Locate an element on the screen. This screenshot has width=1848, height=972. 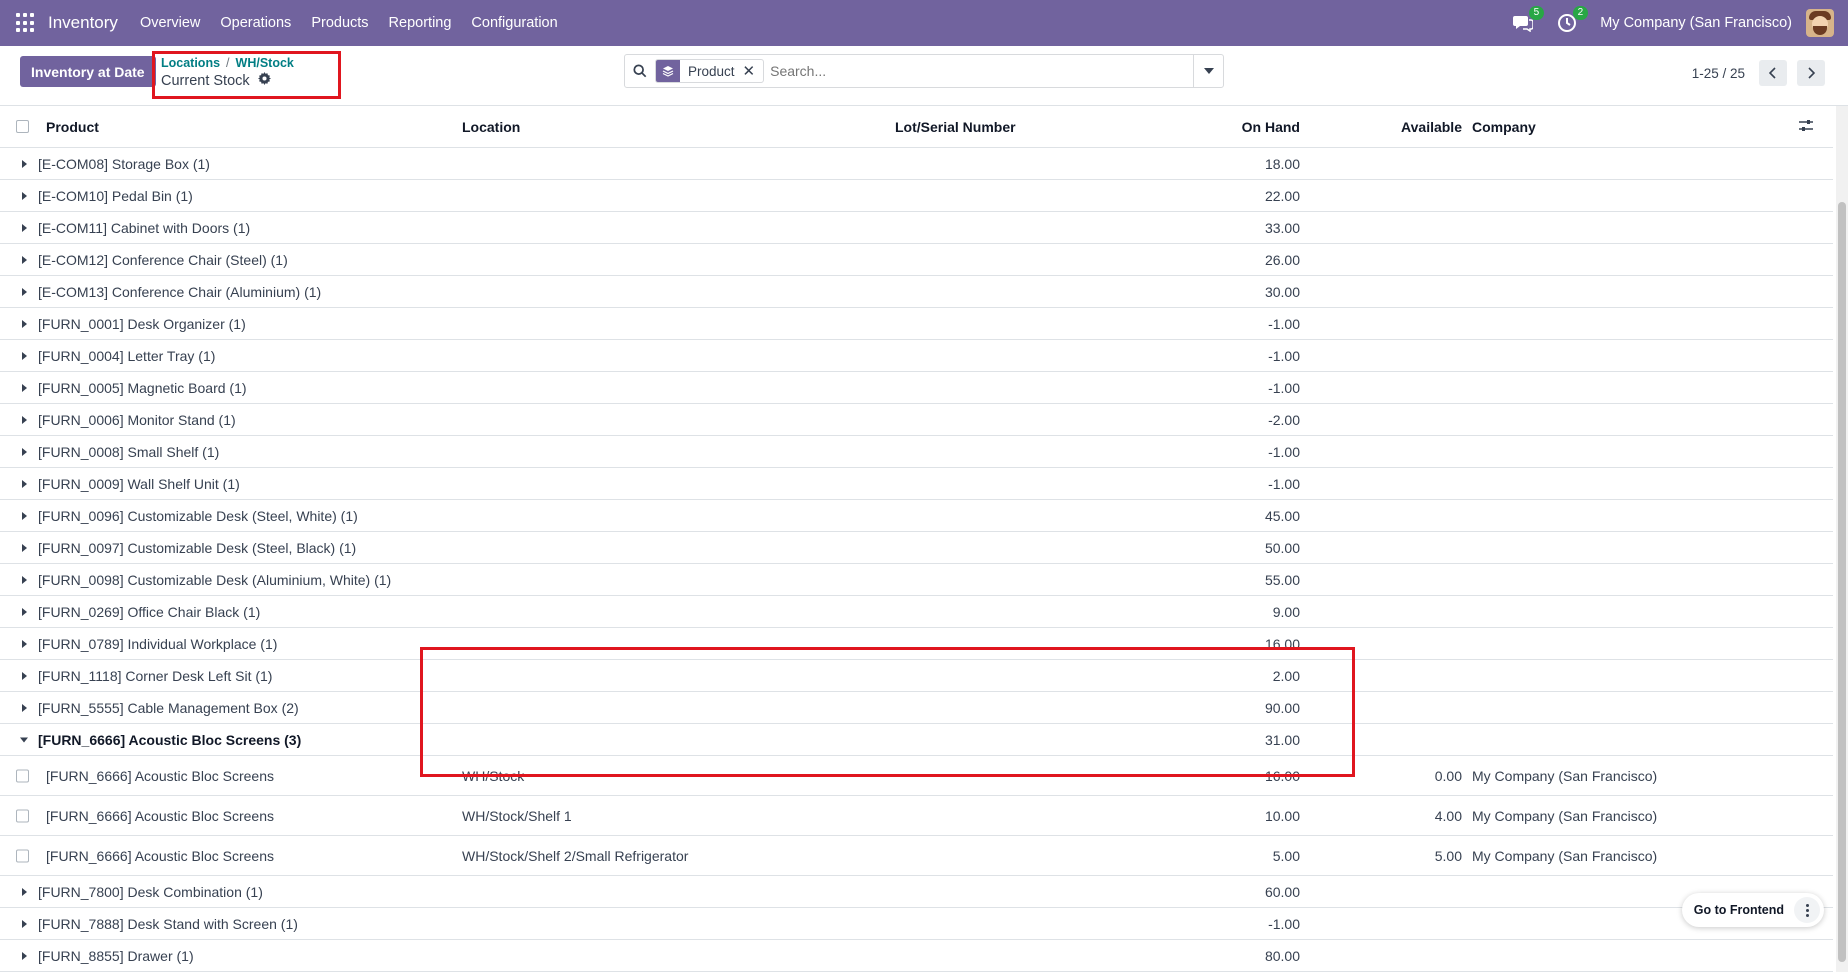
group-label: [FURN_6666] Acoustic Bloc Screens (3) is located at coordinates (170, 739).